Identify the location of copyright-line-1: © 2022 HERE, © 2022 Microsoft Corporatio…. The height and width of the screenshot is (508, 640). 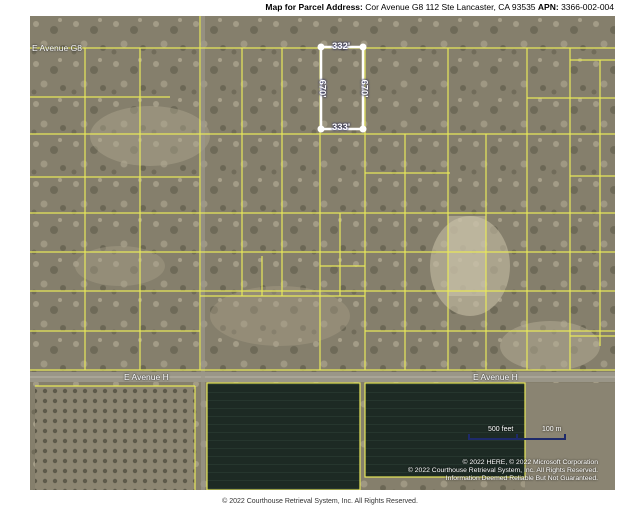
(530, 462).